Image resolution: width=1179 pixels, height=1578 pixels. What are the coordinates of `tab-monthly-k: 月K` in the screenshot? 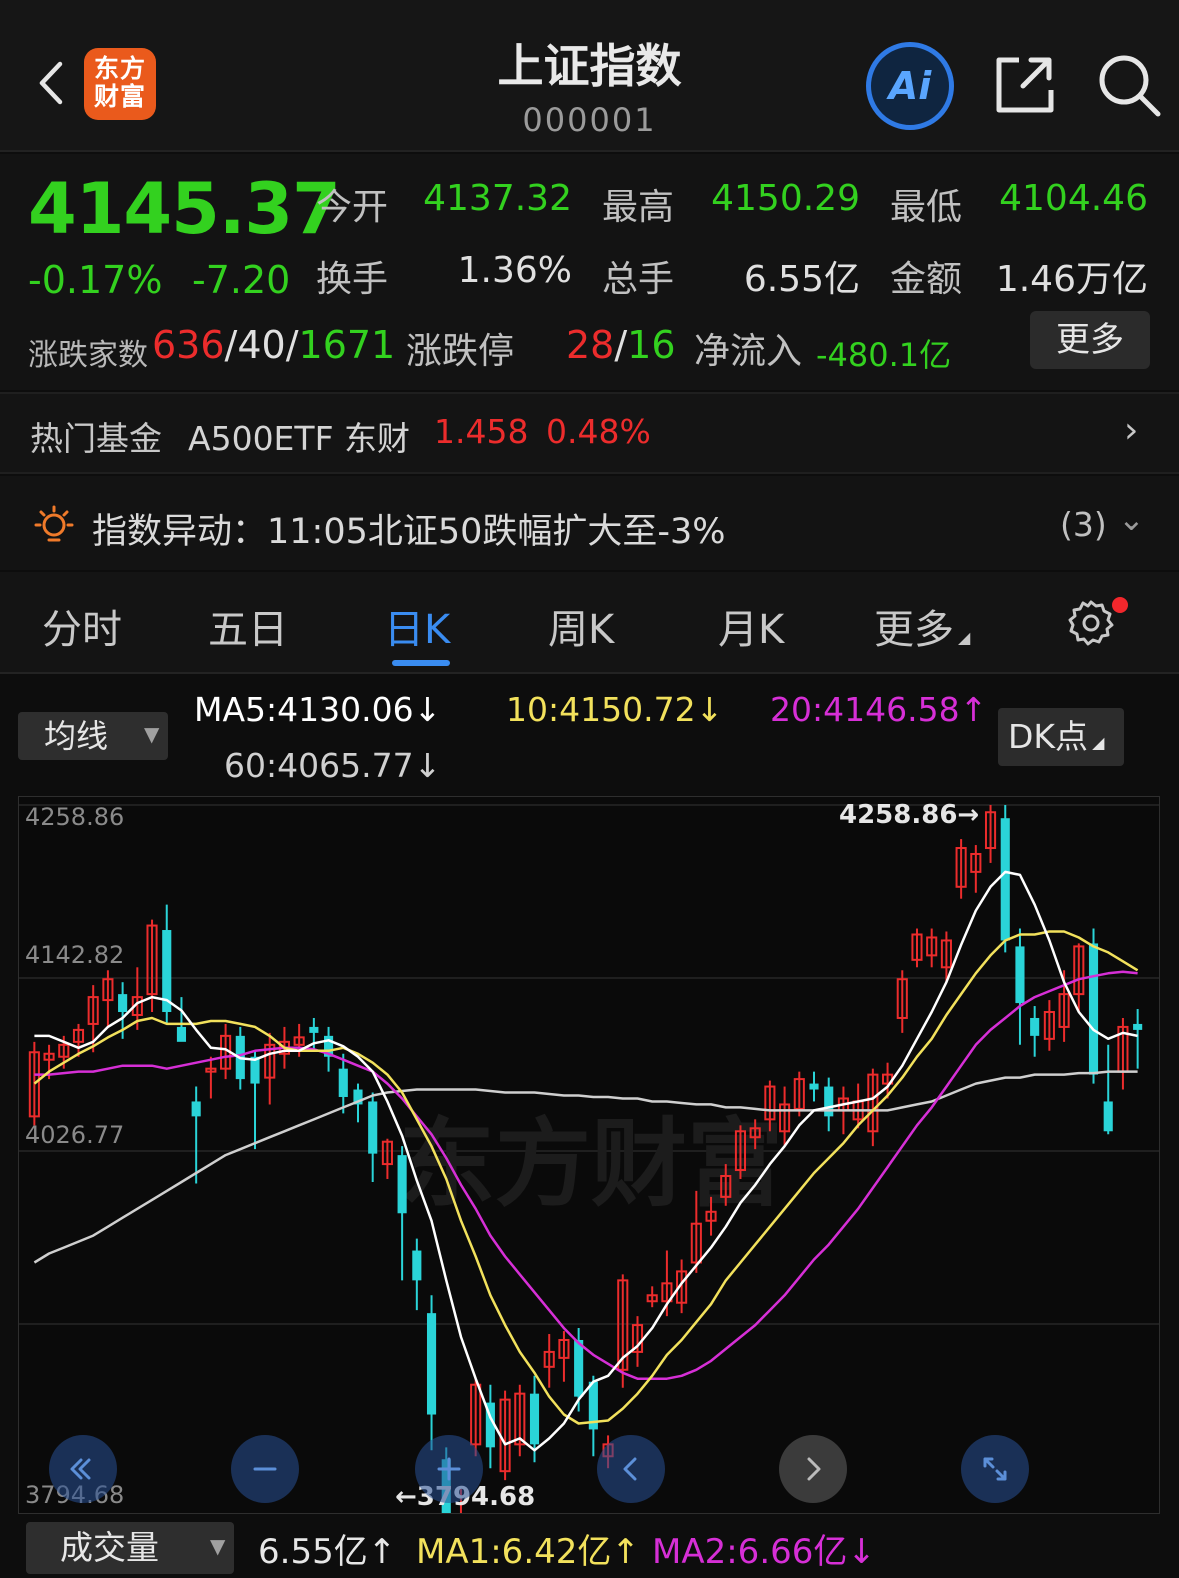 It's located at (751, 626).